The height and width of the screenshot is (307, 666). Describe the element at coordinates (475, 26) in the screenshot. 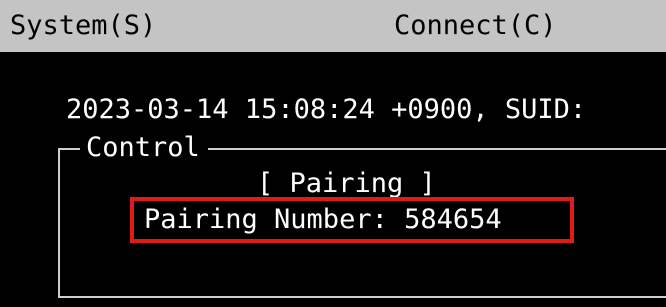

I see `menu-connect: Connect(C)` at that location.